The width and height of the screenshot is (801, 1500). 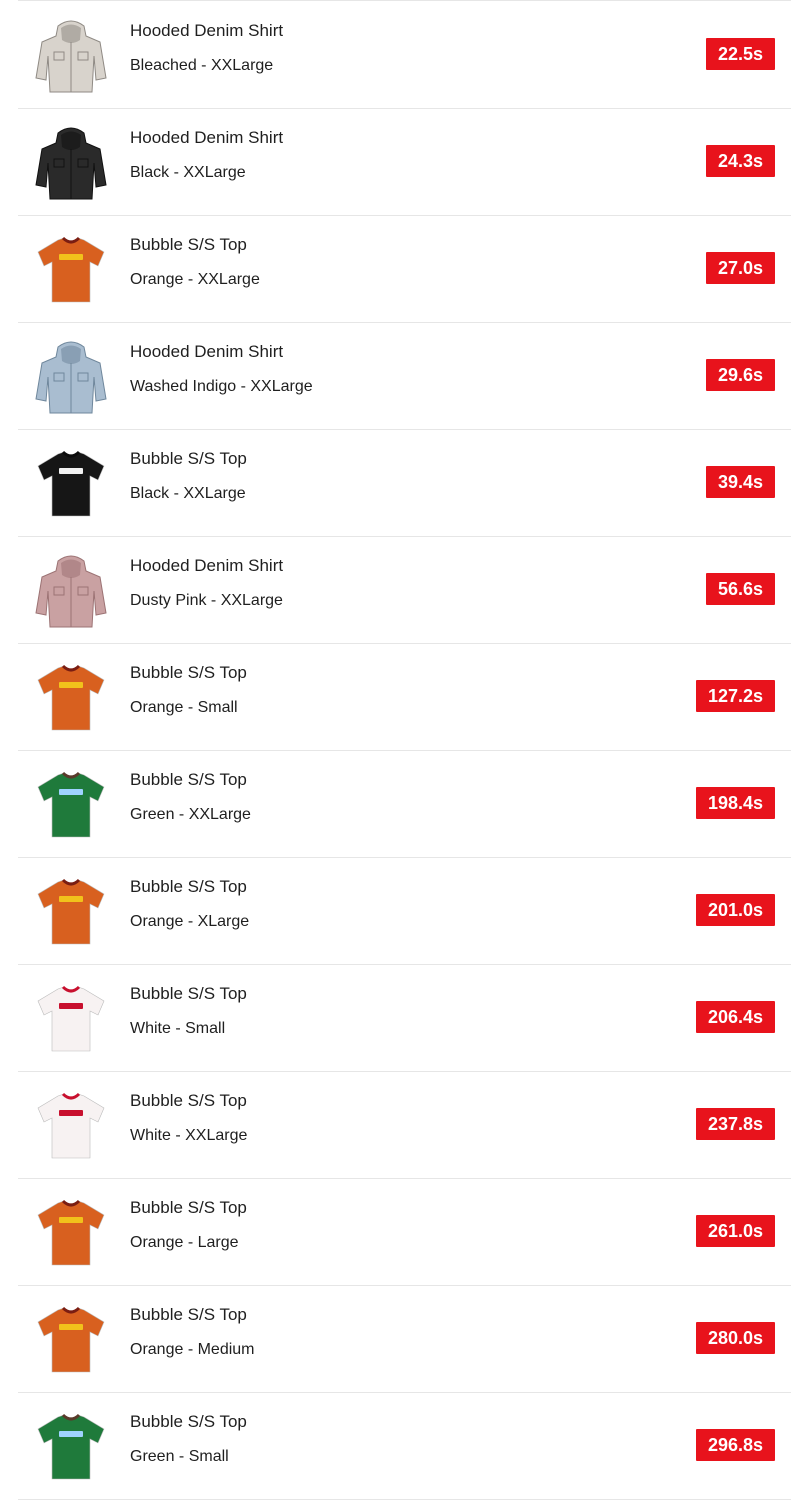 I want to click on time-badge: 39.4s, so click(x=740, y=482).